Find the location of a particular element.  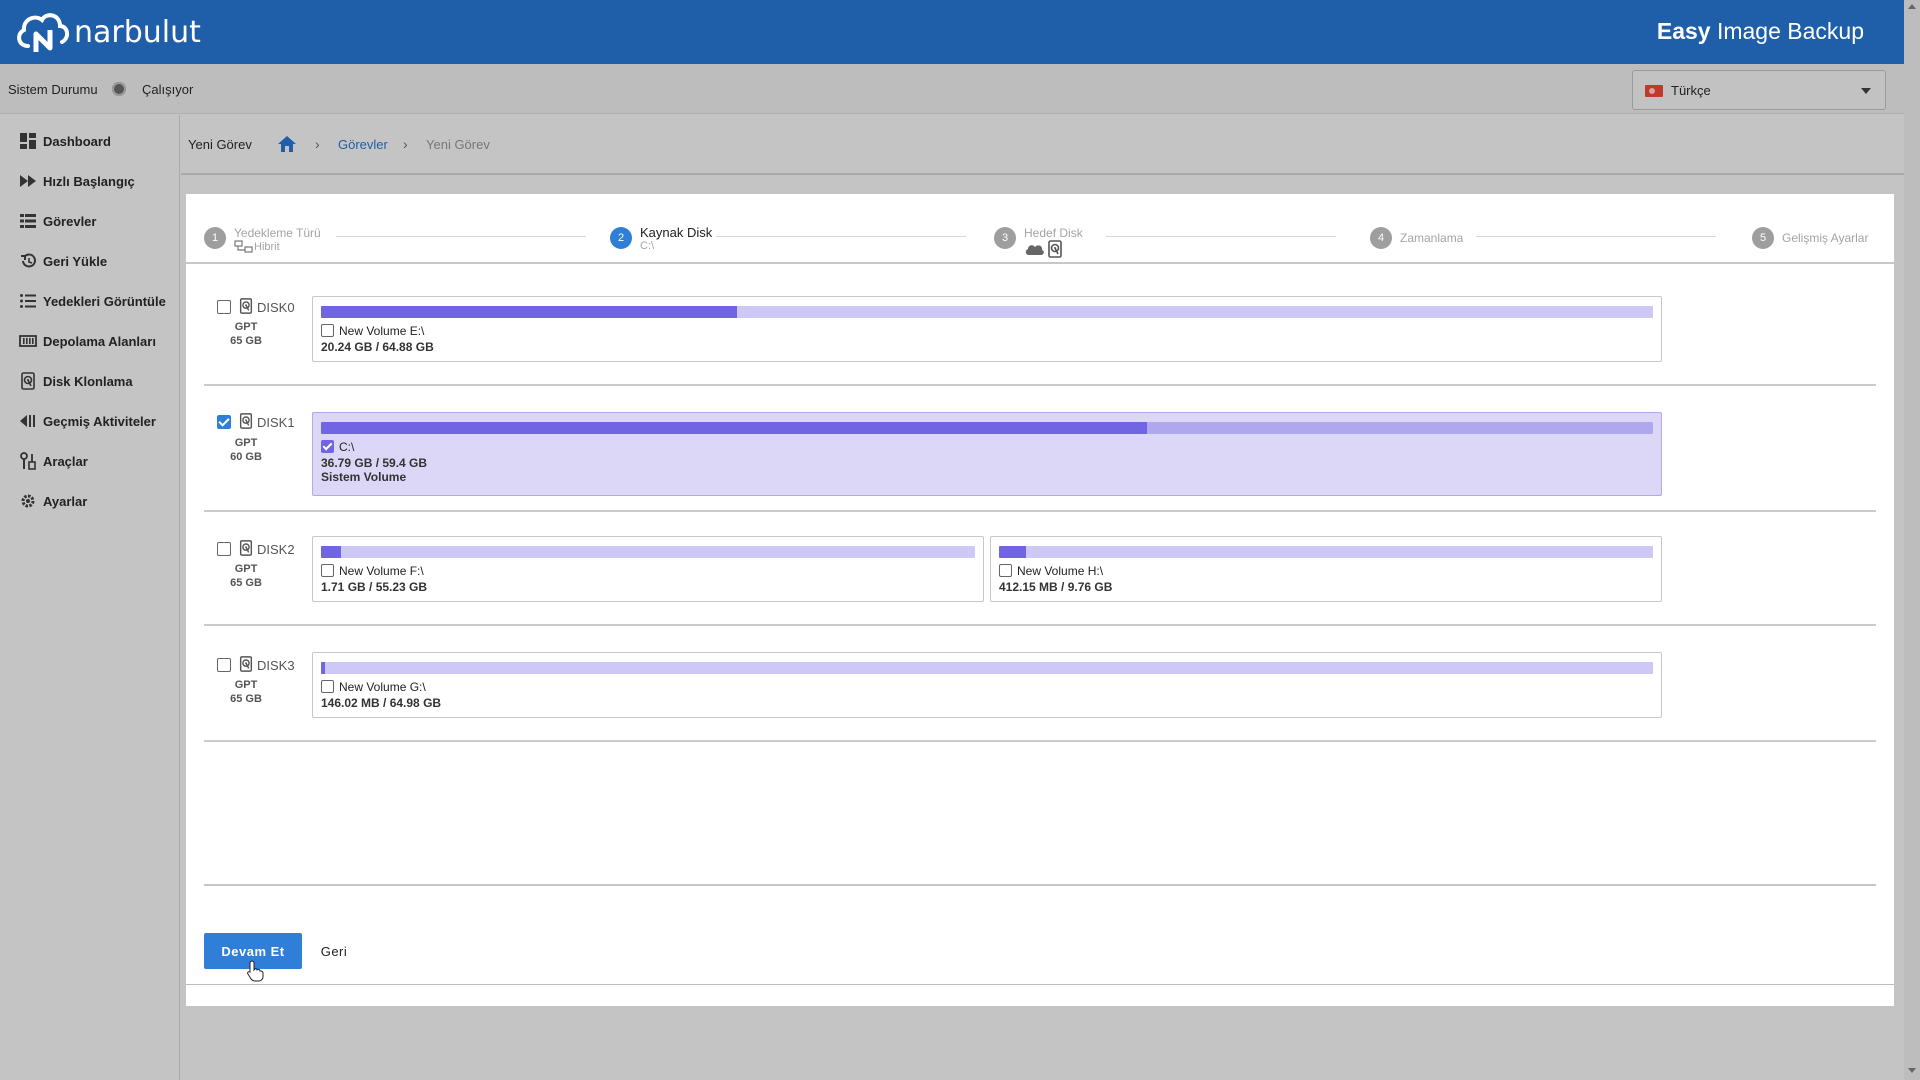

step-advanced-settings: 5 Gelişmiş Ayarlar is located at coordinates (1810, 238).